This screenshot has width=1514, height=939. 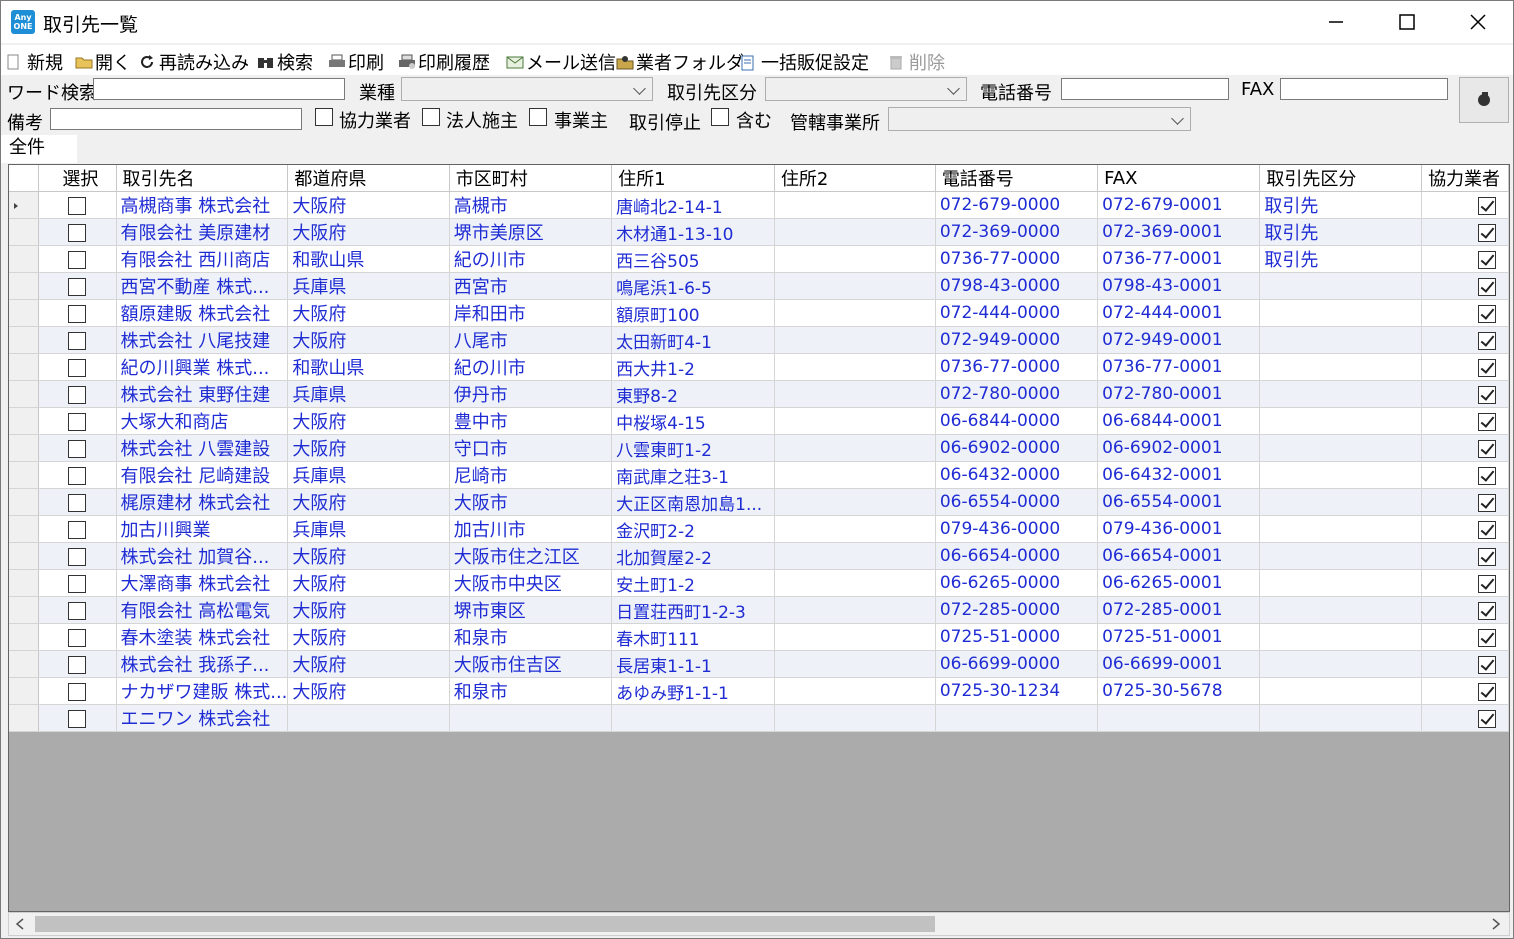 What do you see at coordinates (693, 232) in the screenshot?
I see `cell-addr1: 木材通1-13-10` at bounding box center [693, 232].